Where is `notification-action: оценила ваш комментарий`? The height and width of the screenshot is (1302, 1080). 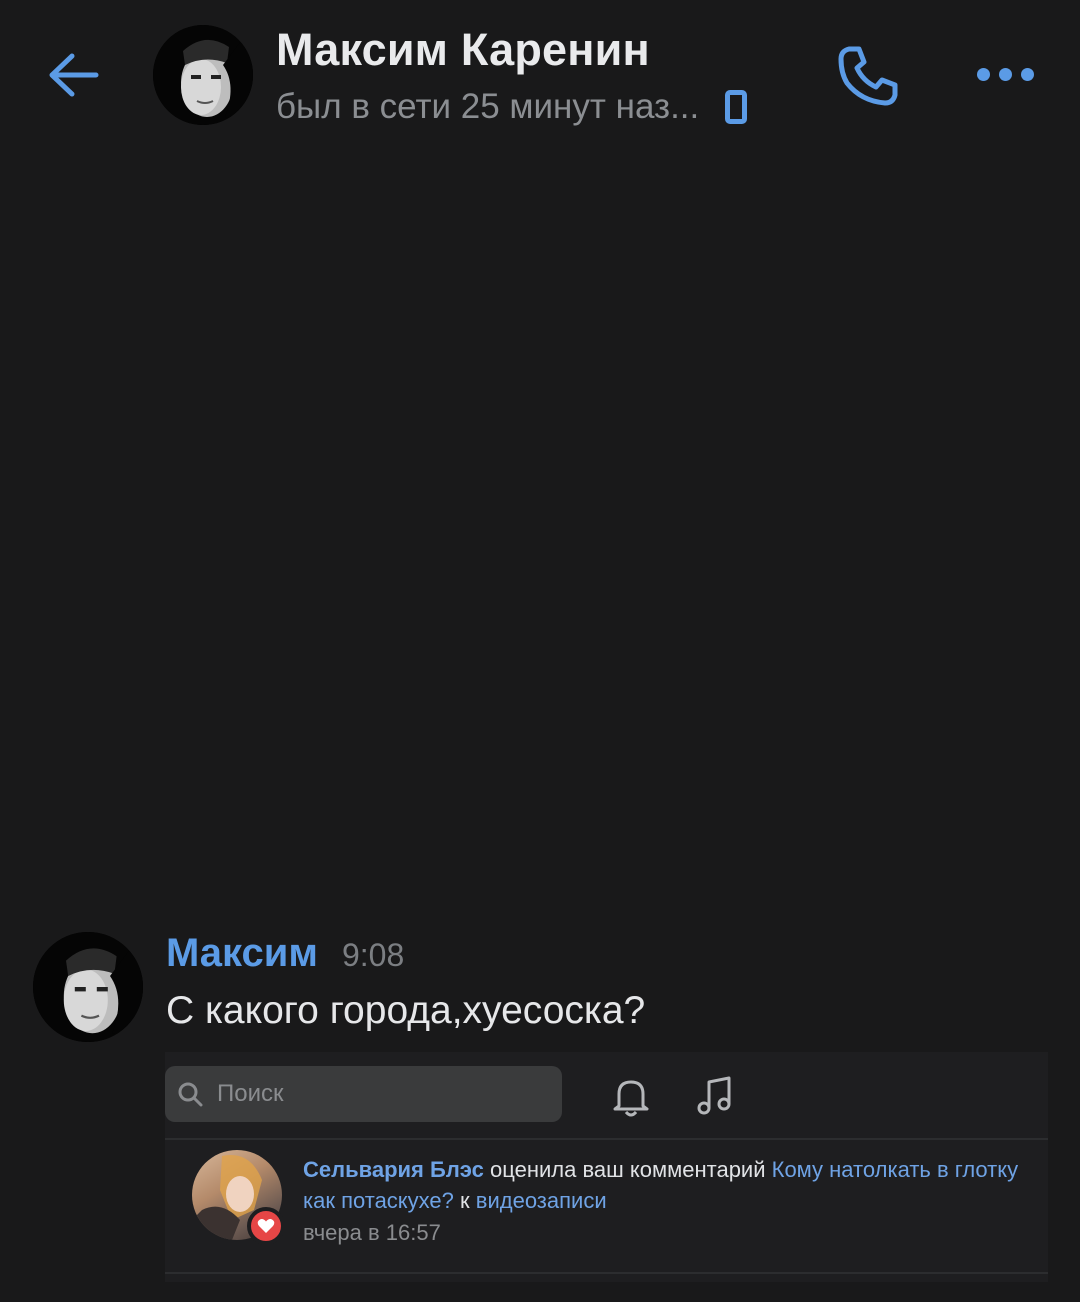
notification-action: оценила ваш комментарий is located at coordinates (627, 1169).